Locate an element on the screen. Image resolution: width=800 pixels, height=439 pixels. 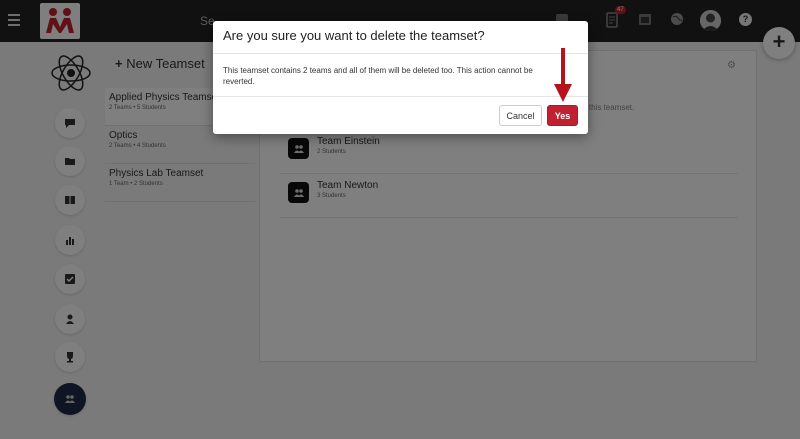
cancel-button: Cancel is located at coordinates (520, 115).